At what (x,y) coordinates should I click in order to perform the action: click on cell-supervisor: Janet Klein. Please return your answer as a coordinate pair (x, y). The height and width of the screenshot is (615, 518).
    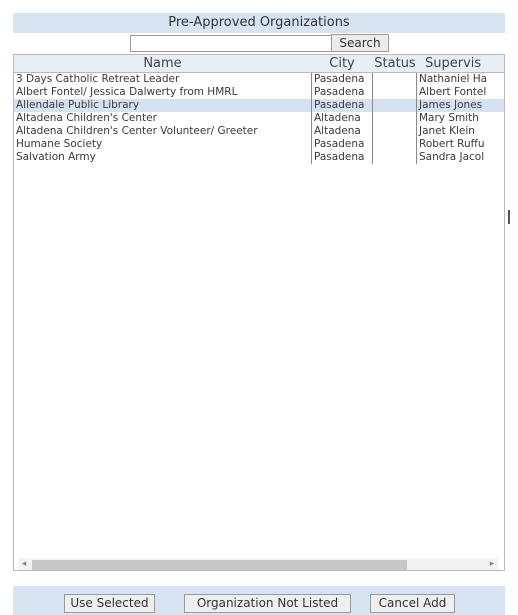
    Looking at the image, I should click on (460, 131).